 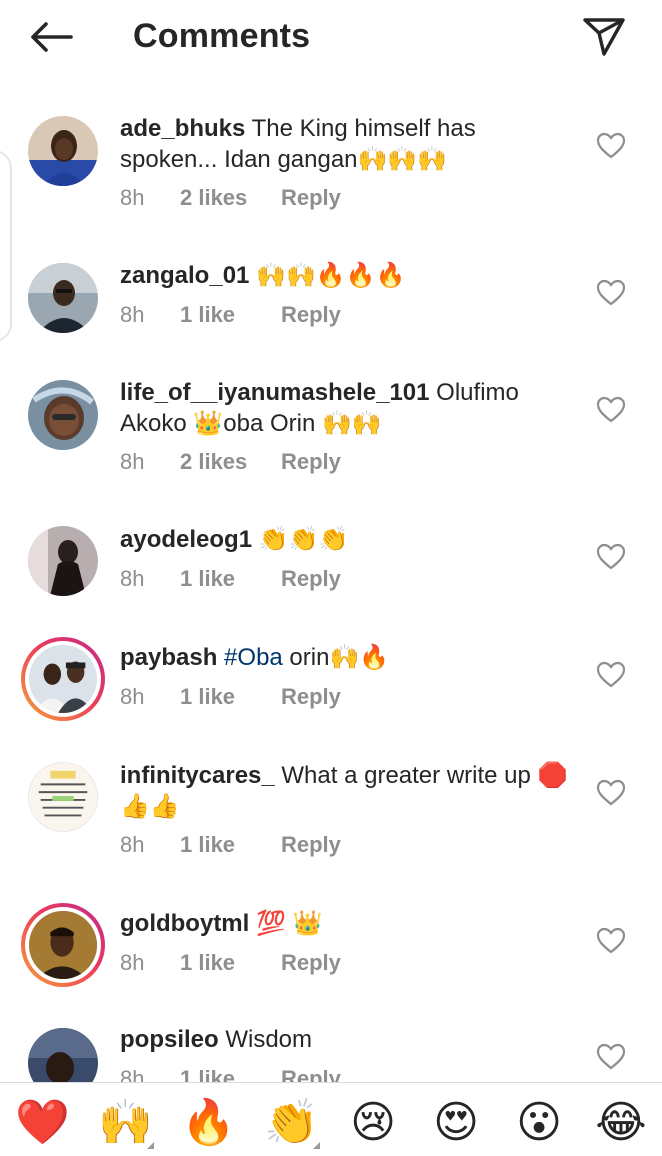 I want to click on heart-eyes-icon: 😍, so click(x=456, y=1122).